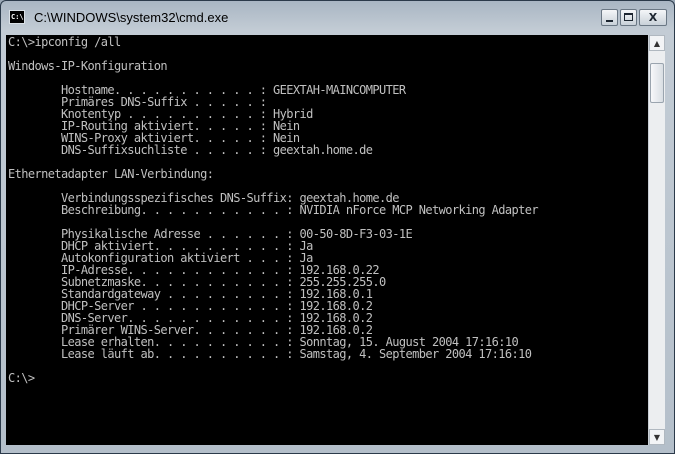 The image size is (675, 454). Describe the element at coordinates (21, 378) in the screenshot. I see `console-line: C:\>` at that location.